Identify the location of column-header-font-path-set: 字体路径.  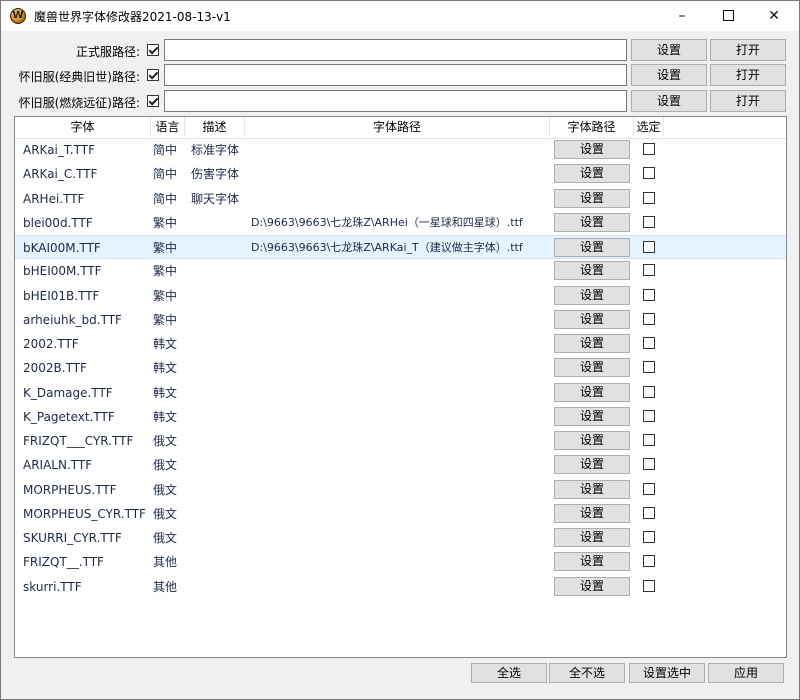
(592, 127).